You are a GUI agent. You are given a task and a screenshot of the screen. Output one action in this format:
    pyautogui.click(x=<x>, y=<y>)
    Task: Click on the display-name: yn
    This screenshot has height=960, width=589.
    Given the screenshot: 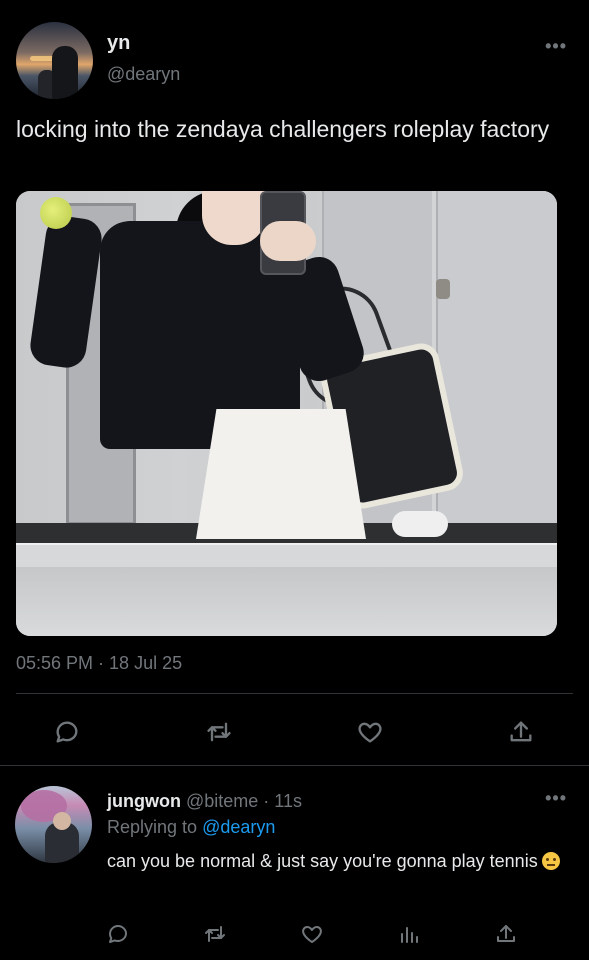 What is the action you would take?
    pyautogui.click(x=118, y=43)
    